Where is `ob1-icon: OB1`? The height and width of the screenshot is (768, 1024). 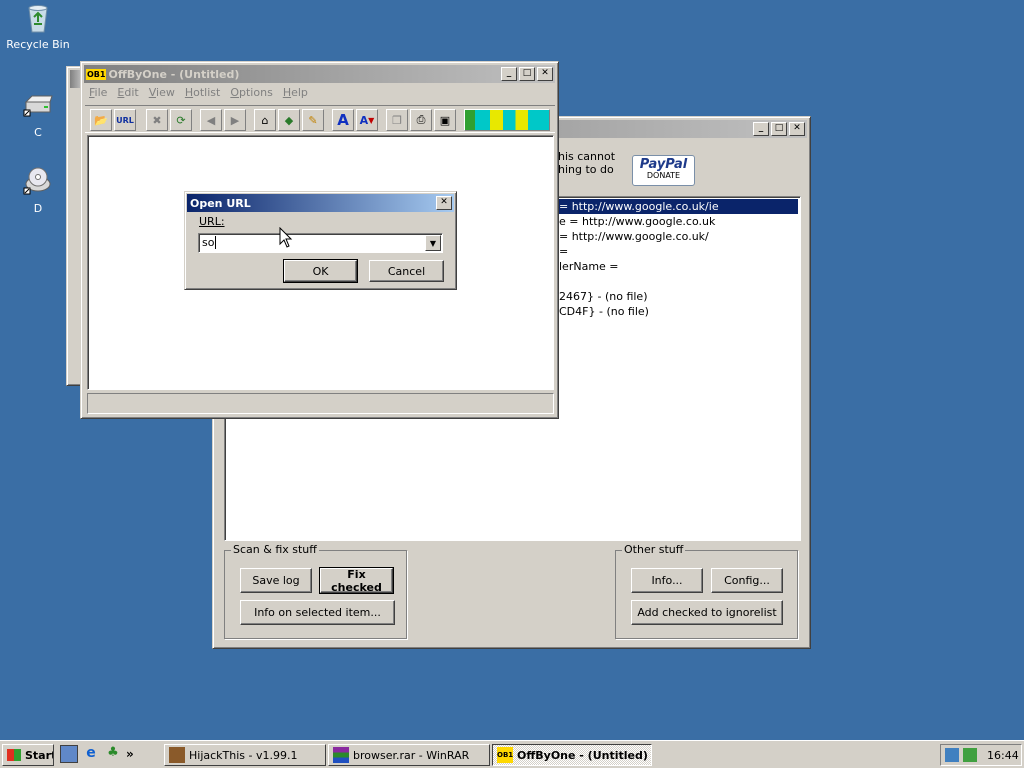 ob1-icon: OB1 is located at coordinates (505, 755).